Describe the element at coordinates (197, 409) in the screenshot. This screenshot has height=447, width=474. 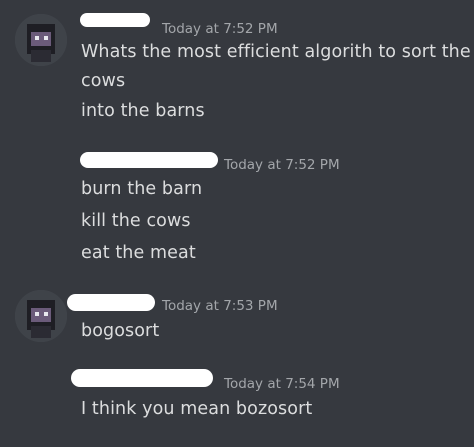
I see `message-text: I think you mean bozosort` at that location.